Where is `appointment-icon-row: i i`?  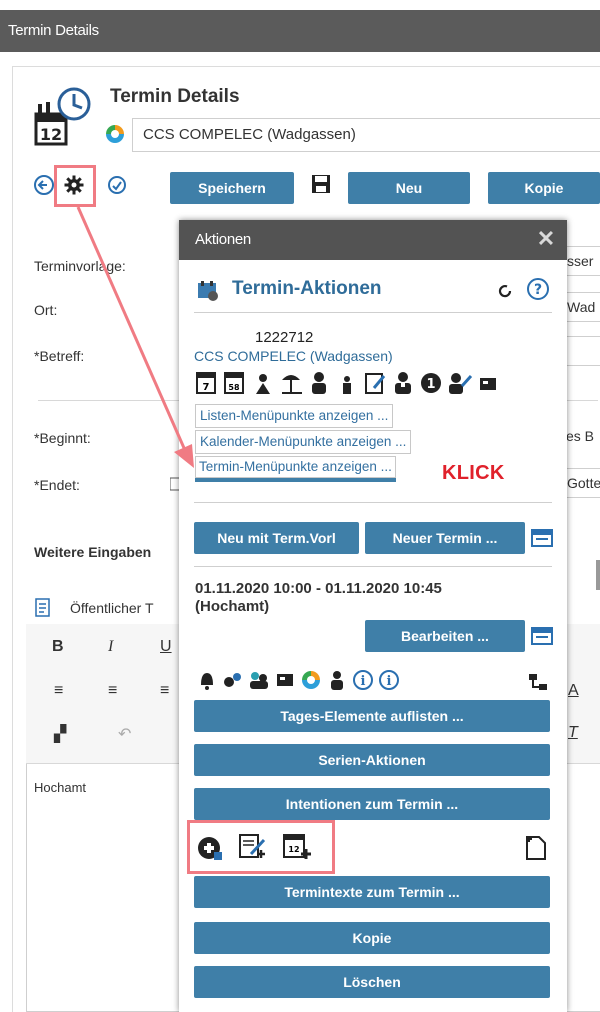
appointment-icon-row: i i is located at coordinates (298, 680).